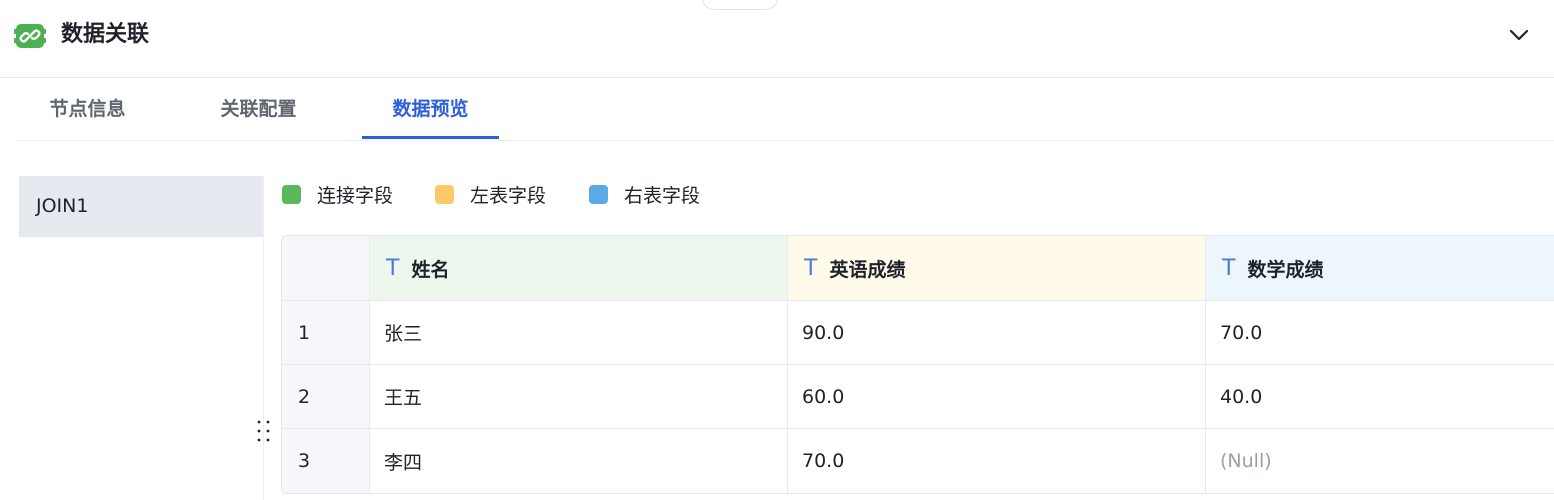  Describe the element at coordinates (430, 108) in the screenshot. I see `tab-data-preview: 数据预览` at that location.